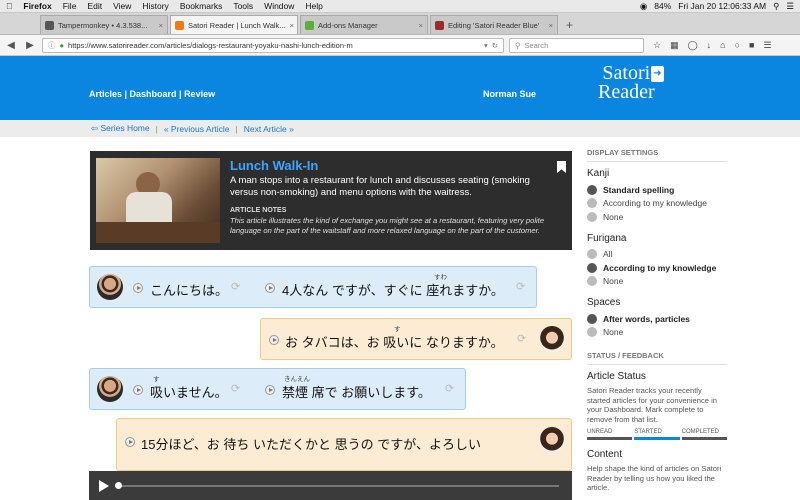 The width and height of the screenshot is (800, 500). I want to click on spaces-option-after-words: After words, particles, so click(657, 319).